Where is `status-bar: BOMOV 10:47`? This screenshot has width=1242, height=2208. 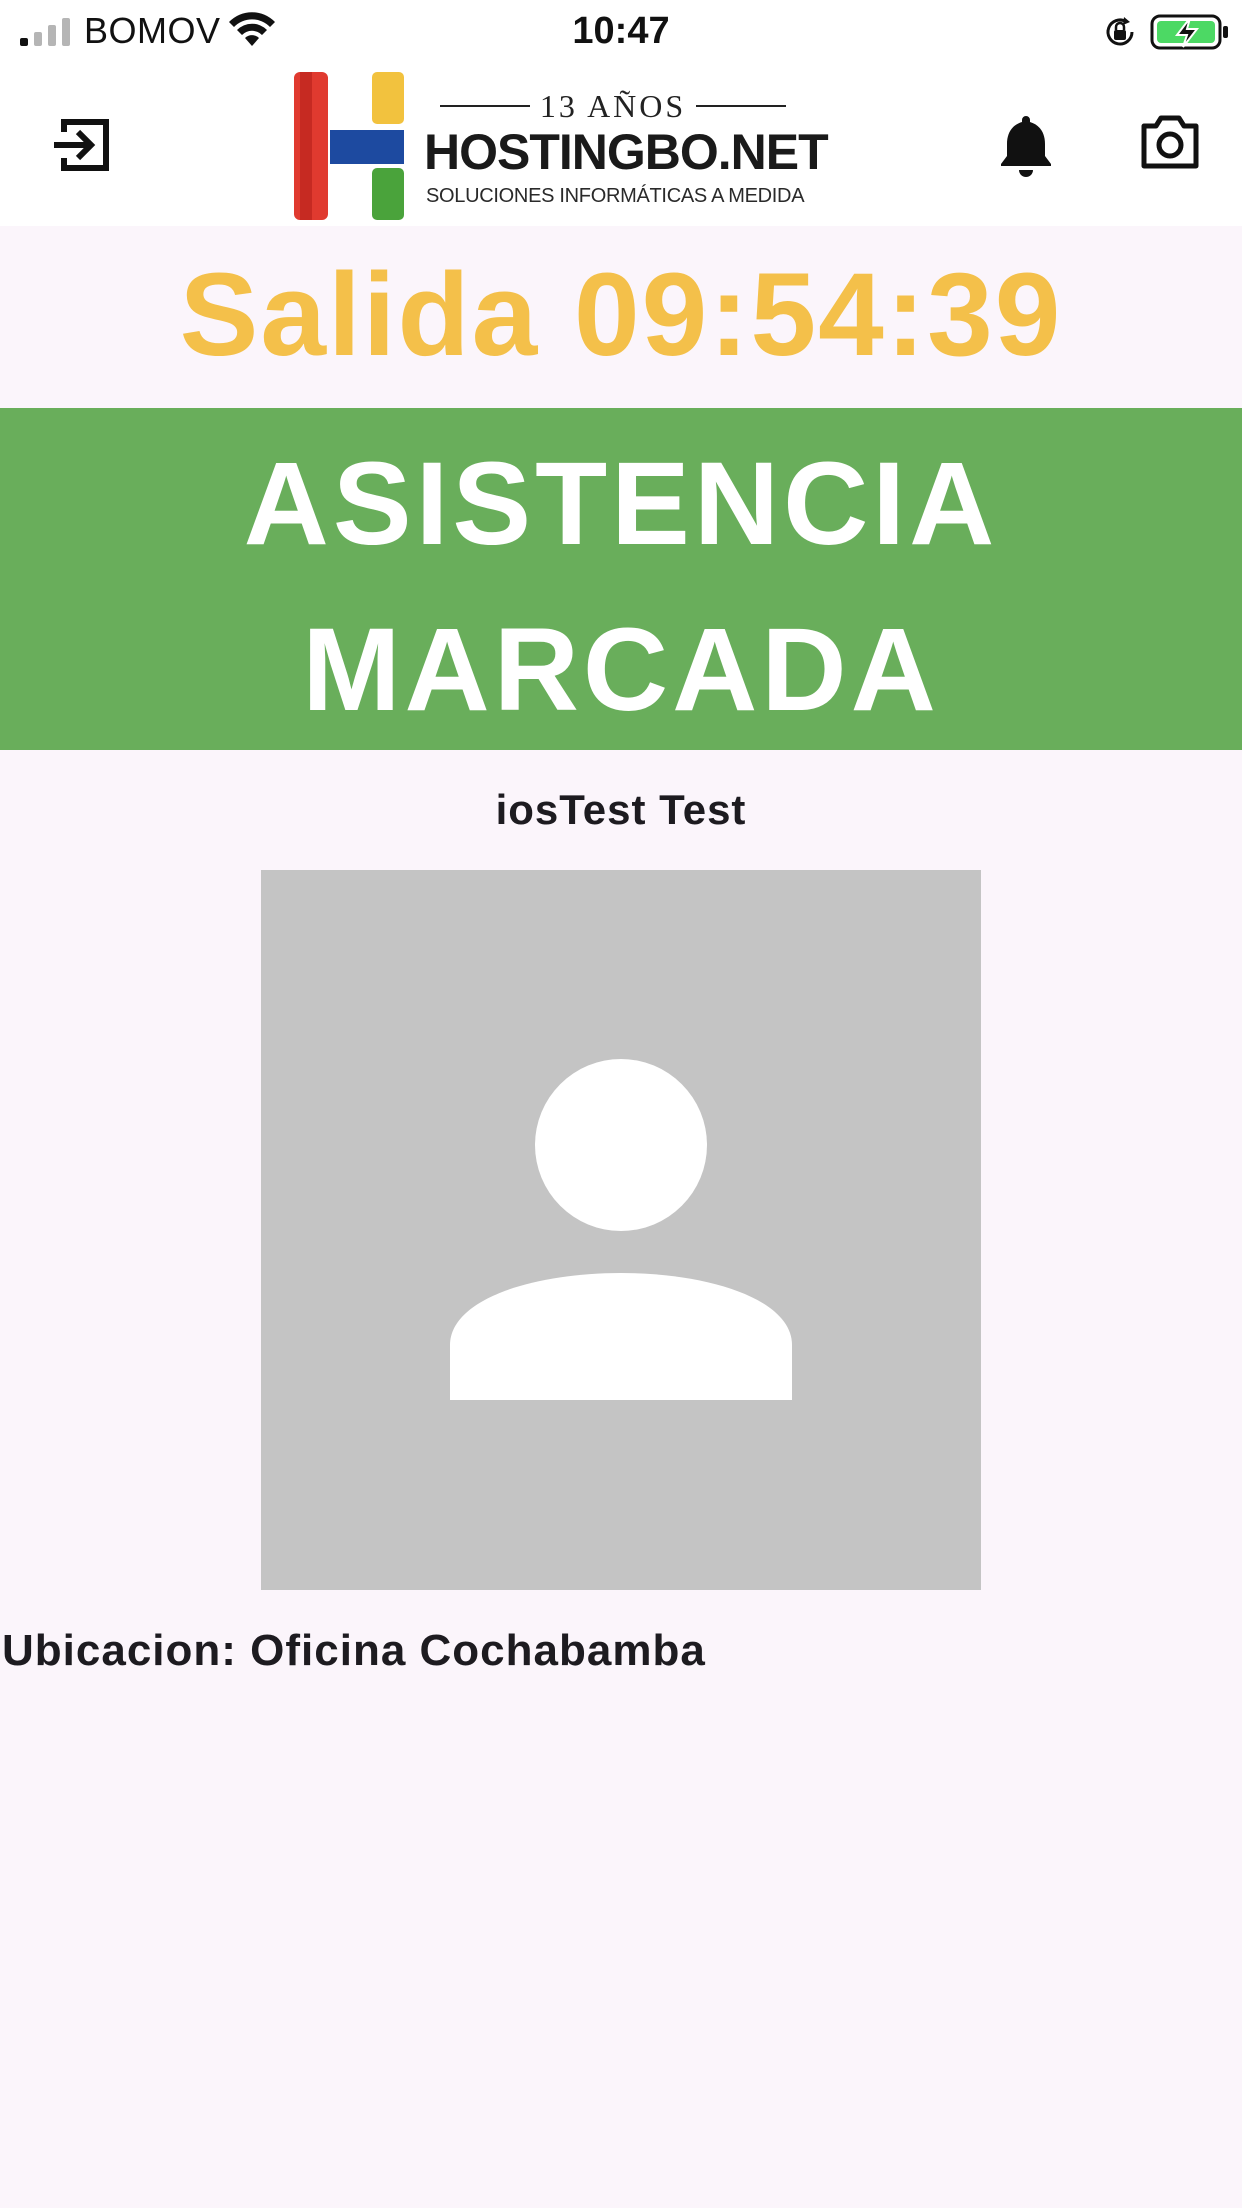
status-bar: BOMOV 10:47 is located at coordinates (621, 31).